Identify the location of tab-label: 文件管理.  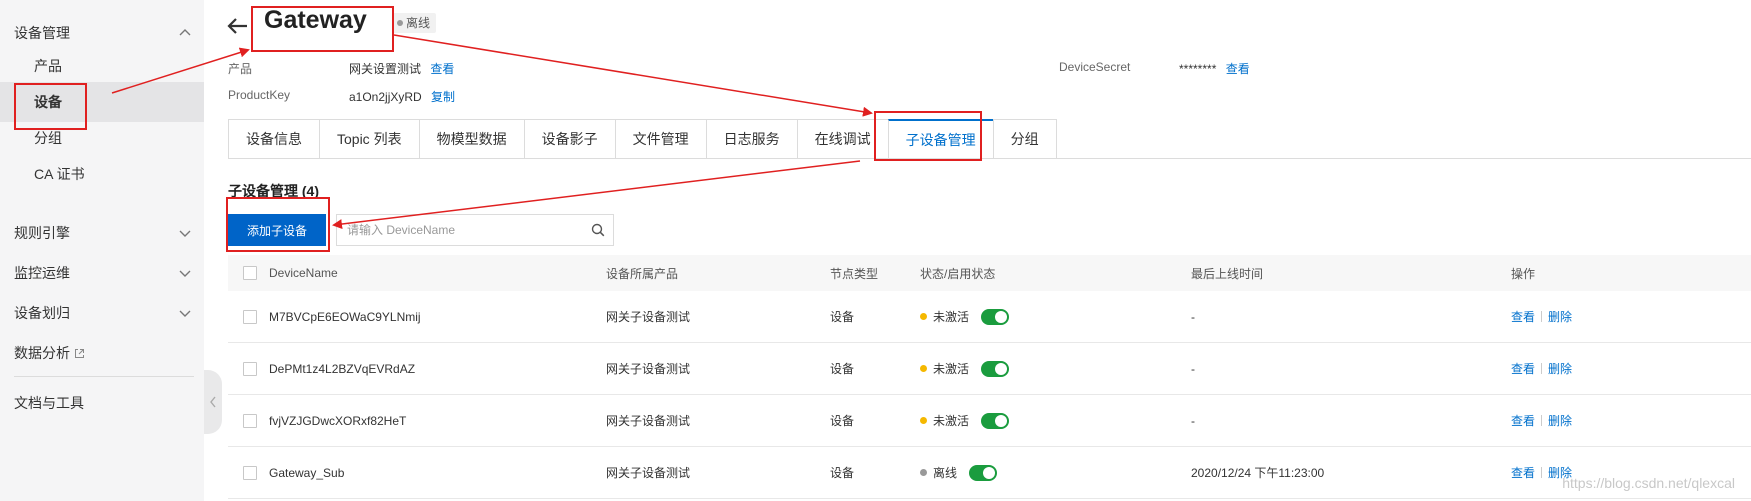
(660, 139).